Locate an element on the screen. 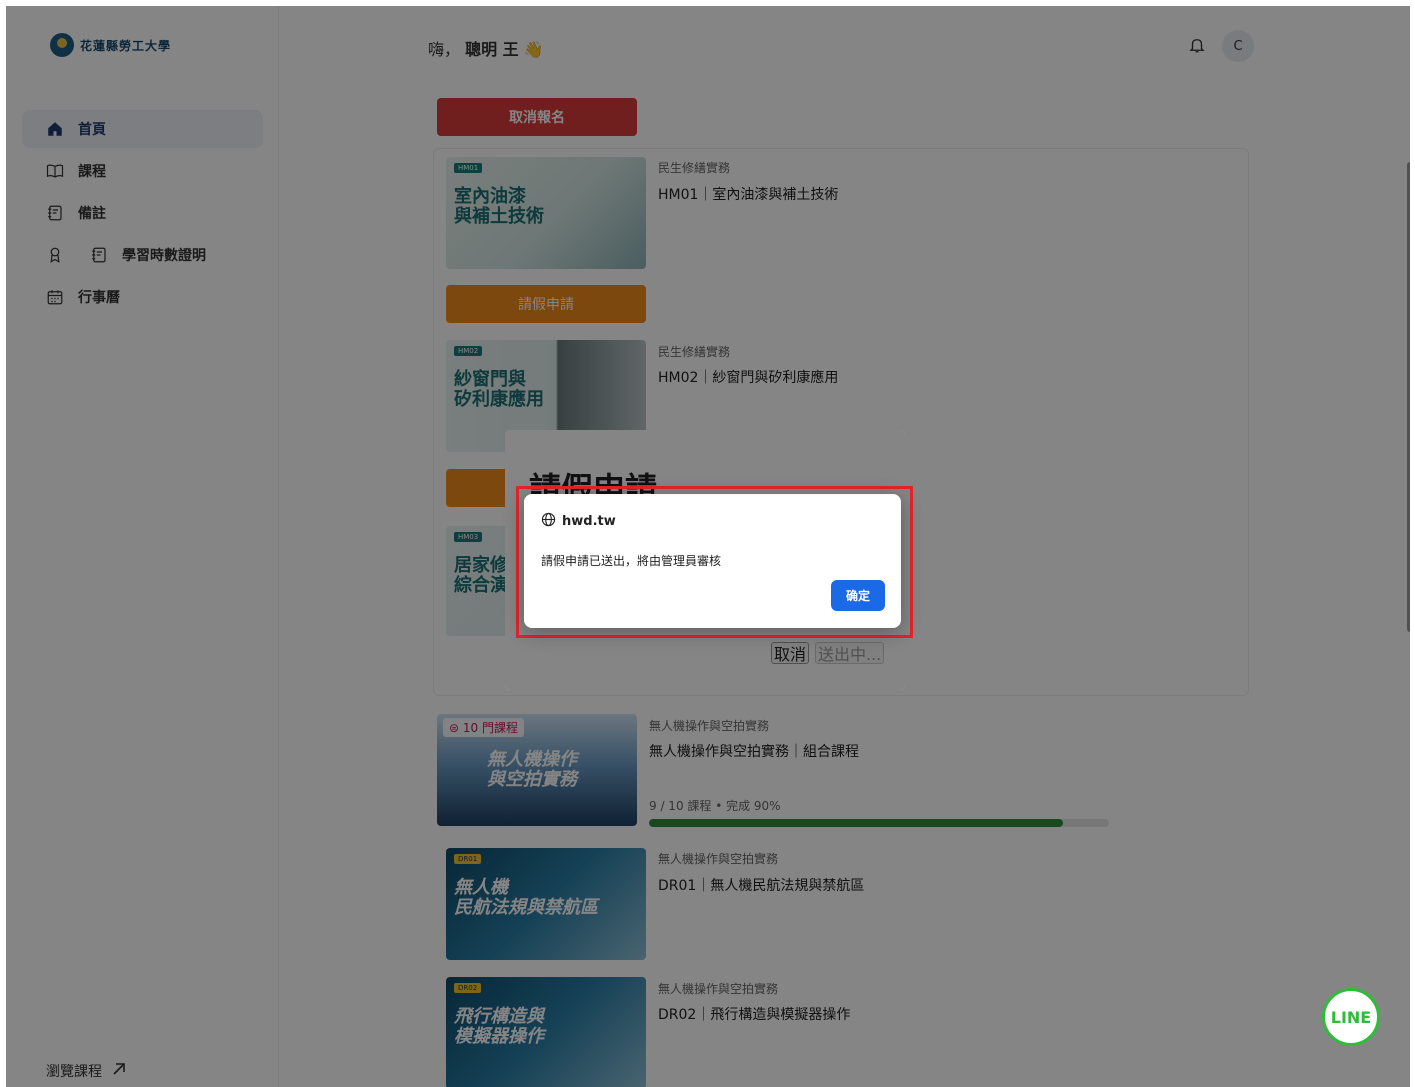 This screenshot has width=1415, height=1087. line-chat-button: LINE is located at coordinates (1351, 1017).